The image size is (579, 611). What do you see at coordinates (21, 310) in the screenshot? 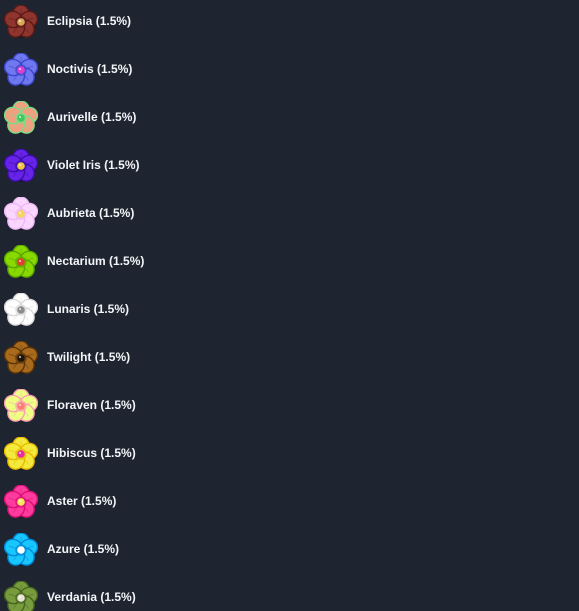
I see `lunaris-flower-icon` at bounding box center [21, 310].